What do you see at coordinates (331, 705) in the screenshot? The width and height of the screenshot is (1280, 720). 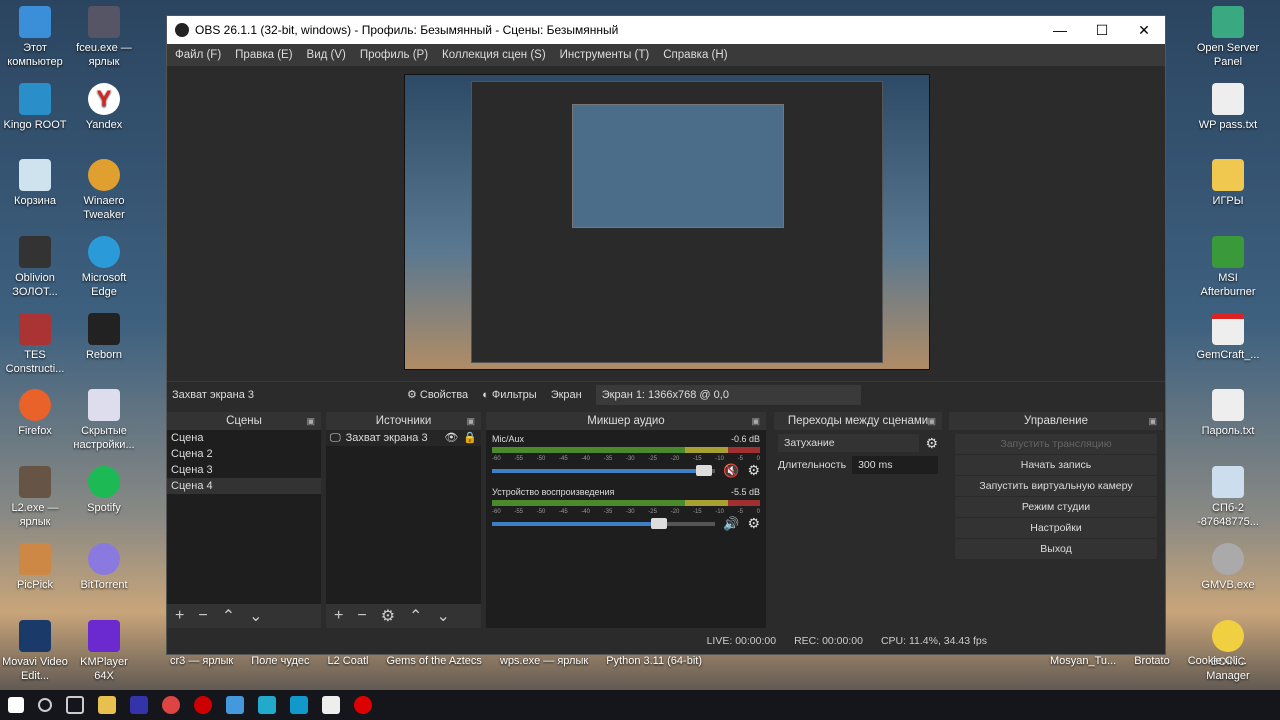 I see `notepad-icon` at bounding box center [331, 705].